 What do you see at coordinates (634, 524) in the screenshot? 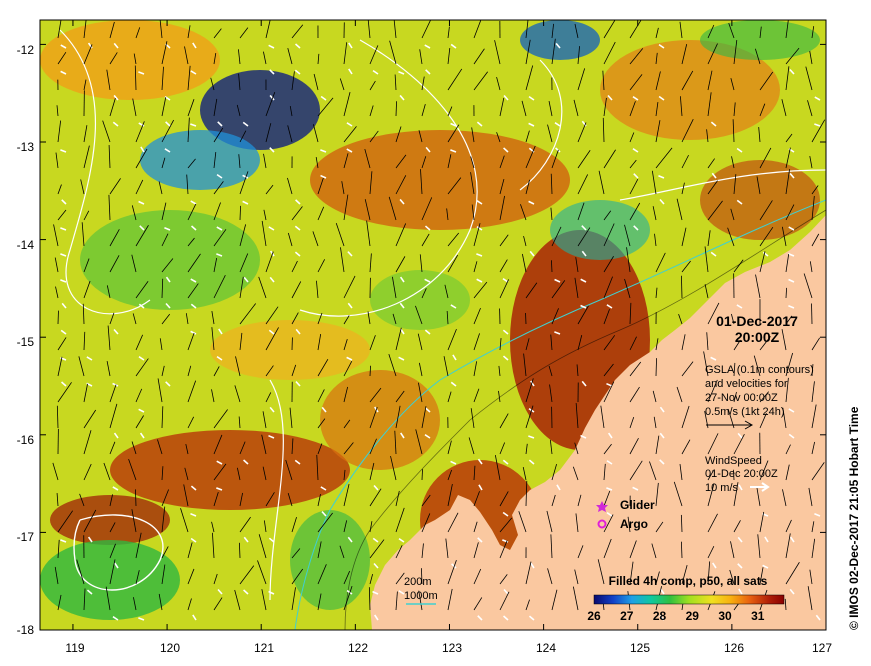
I see `legend-argo-label: Argo` at bounding box center [634, 524].